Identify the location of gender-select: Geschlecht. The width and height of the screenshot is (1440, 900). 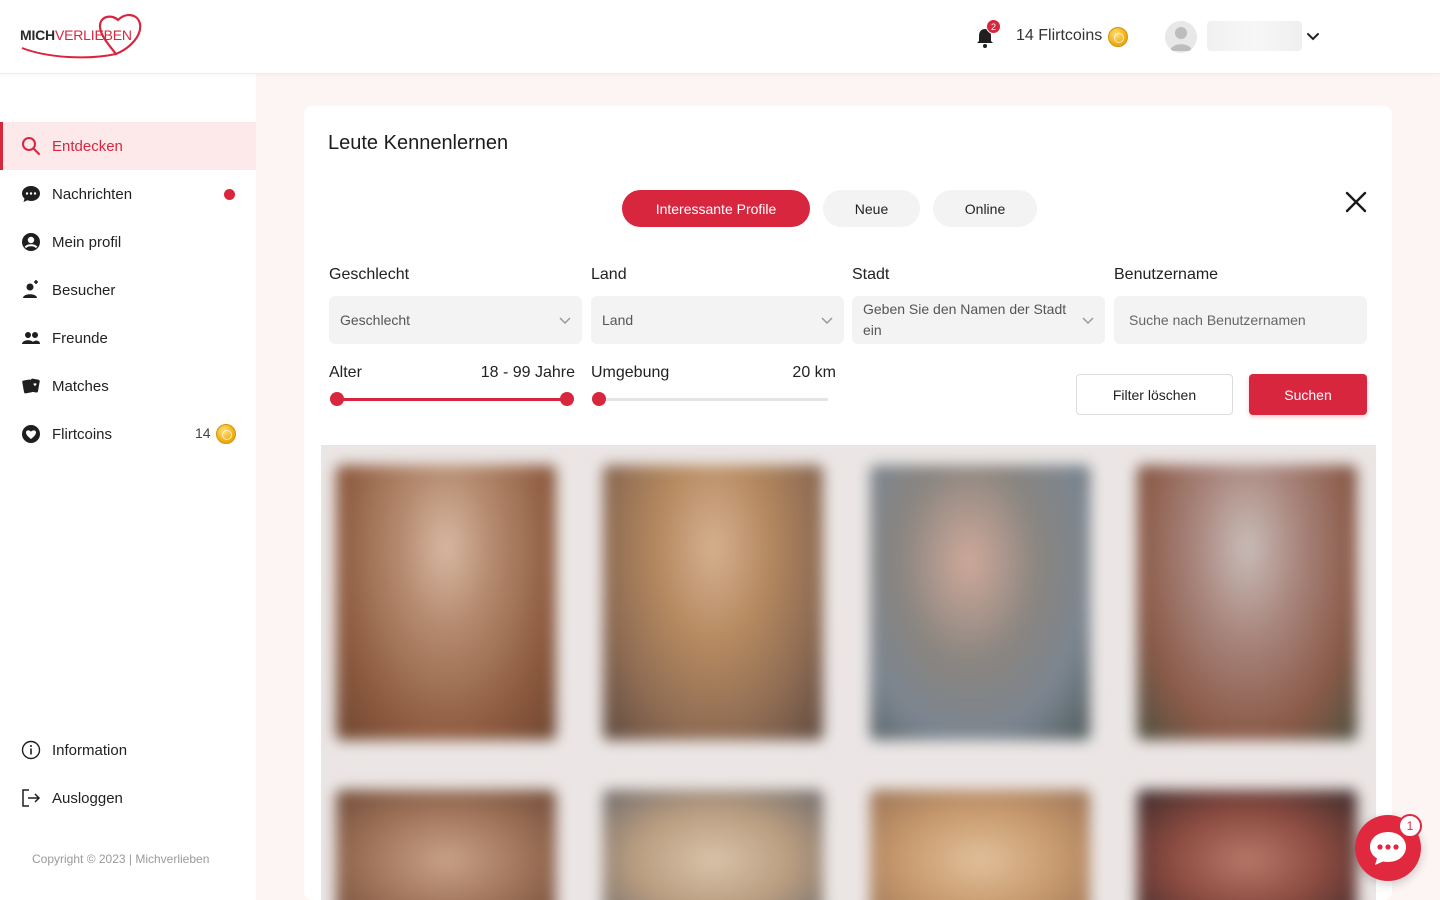
(455, 320).